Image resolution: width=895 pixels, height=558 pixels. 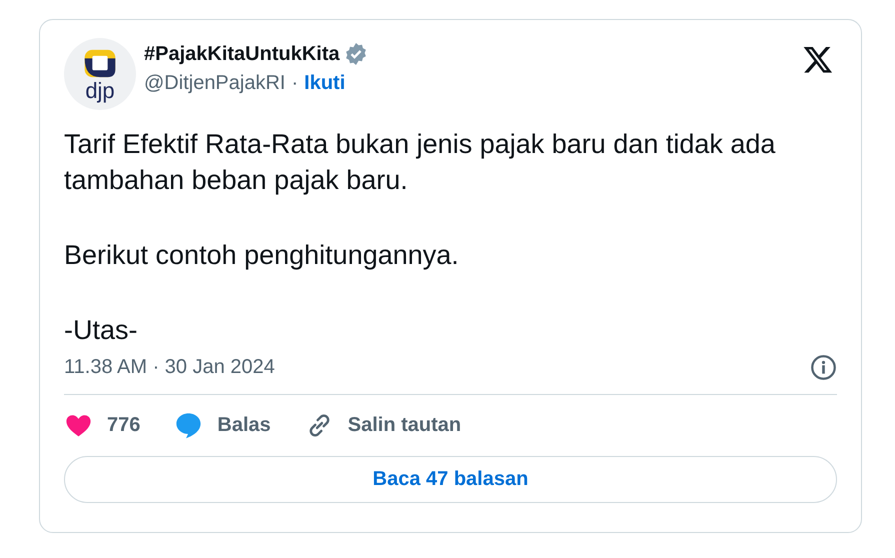 What do you see at coordinates (102, 425) in the screenshot?
I see `action-button: 776` at bounding box center [102, 425].